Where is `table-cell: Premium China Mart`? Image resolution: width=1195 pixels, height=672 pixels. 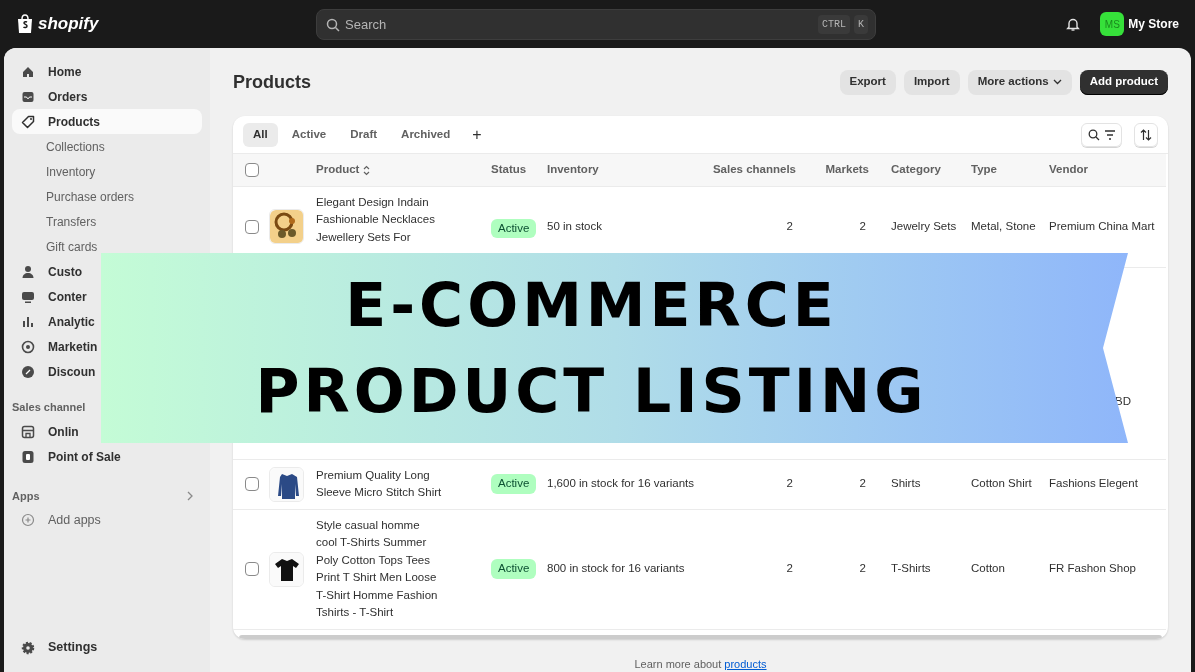
table-cell: Premium China Mart is located at coordinates (1102, 225).